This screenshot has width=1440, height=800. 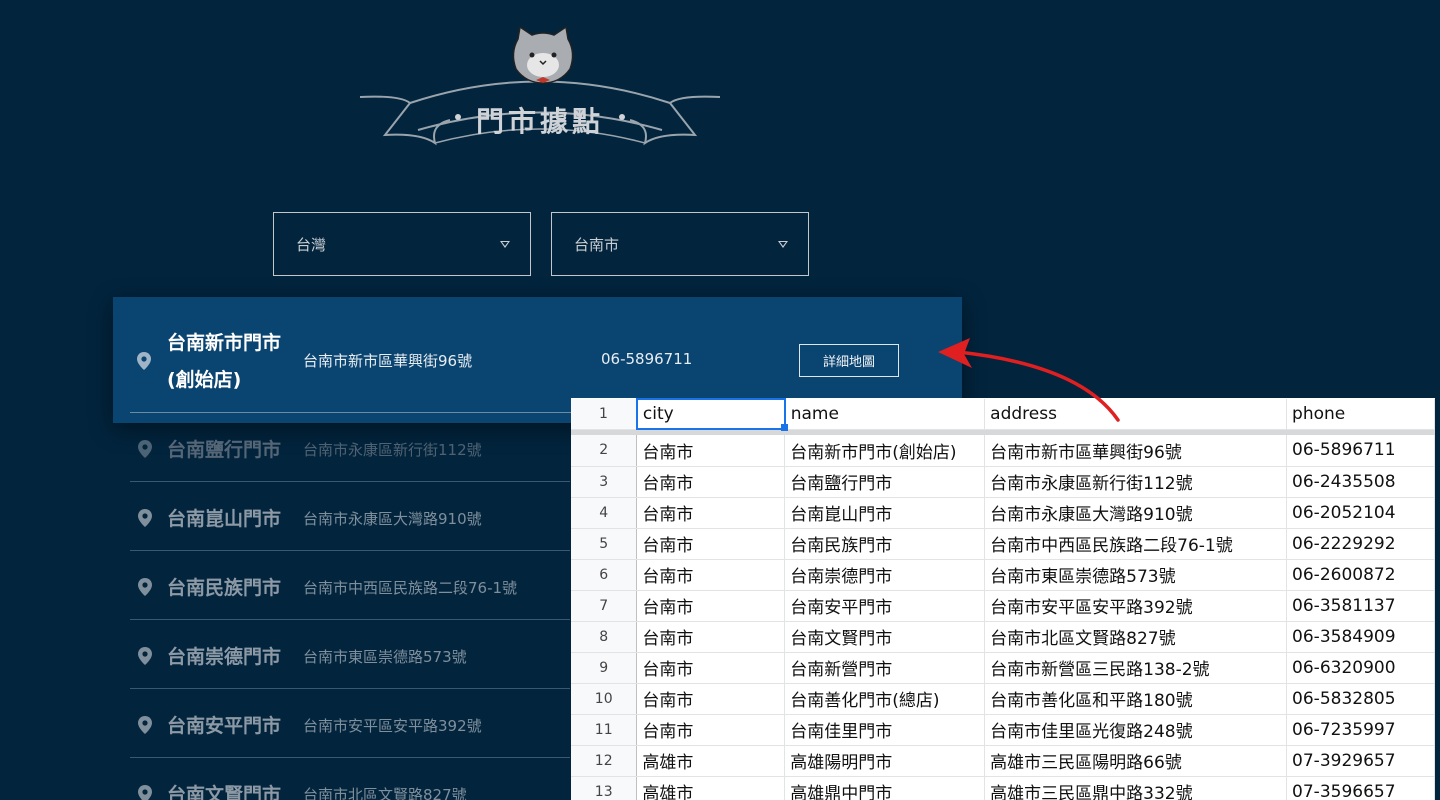 What do you see at coordinates (604, 699) in the screenshot?
I see `row-number: 10` at bounding box center [604, 699].